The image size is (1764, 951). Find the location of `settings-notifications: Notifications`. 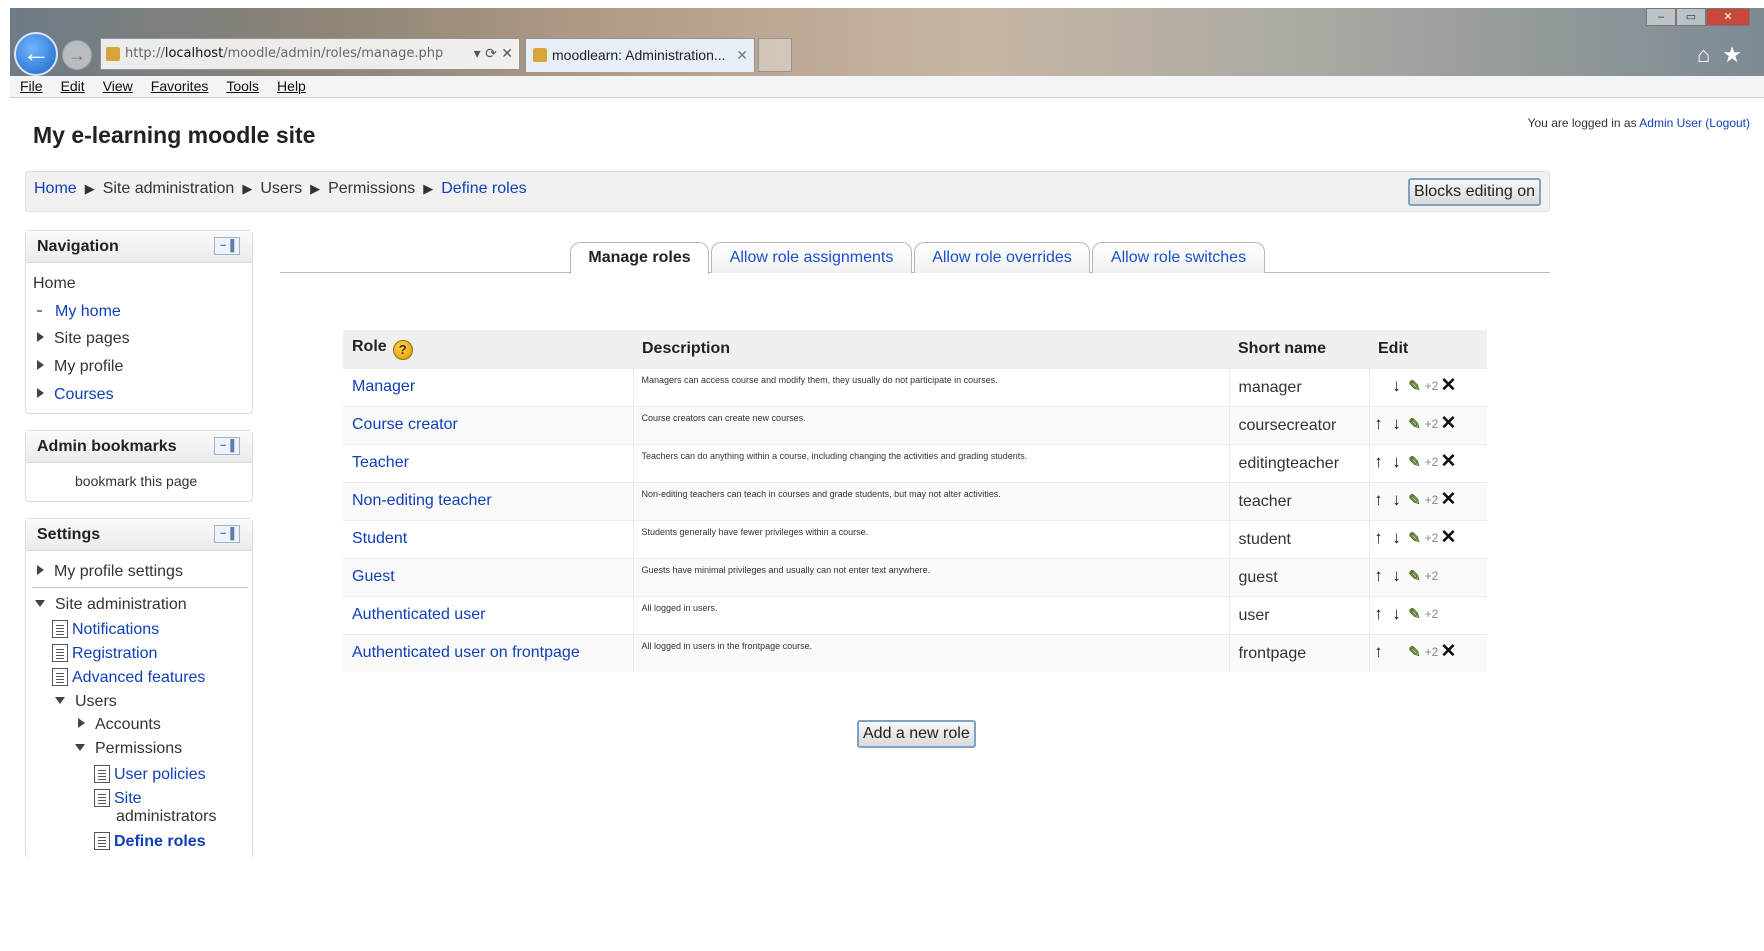

settings-notifications: Notifications is located at coordinates (105, 629).